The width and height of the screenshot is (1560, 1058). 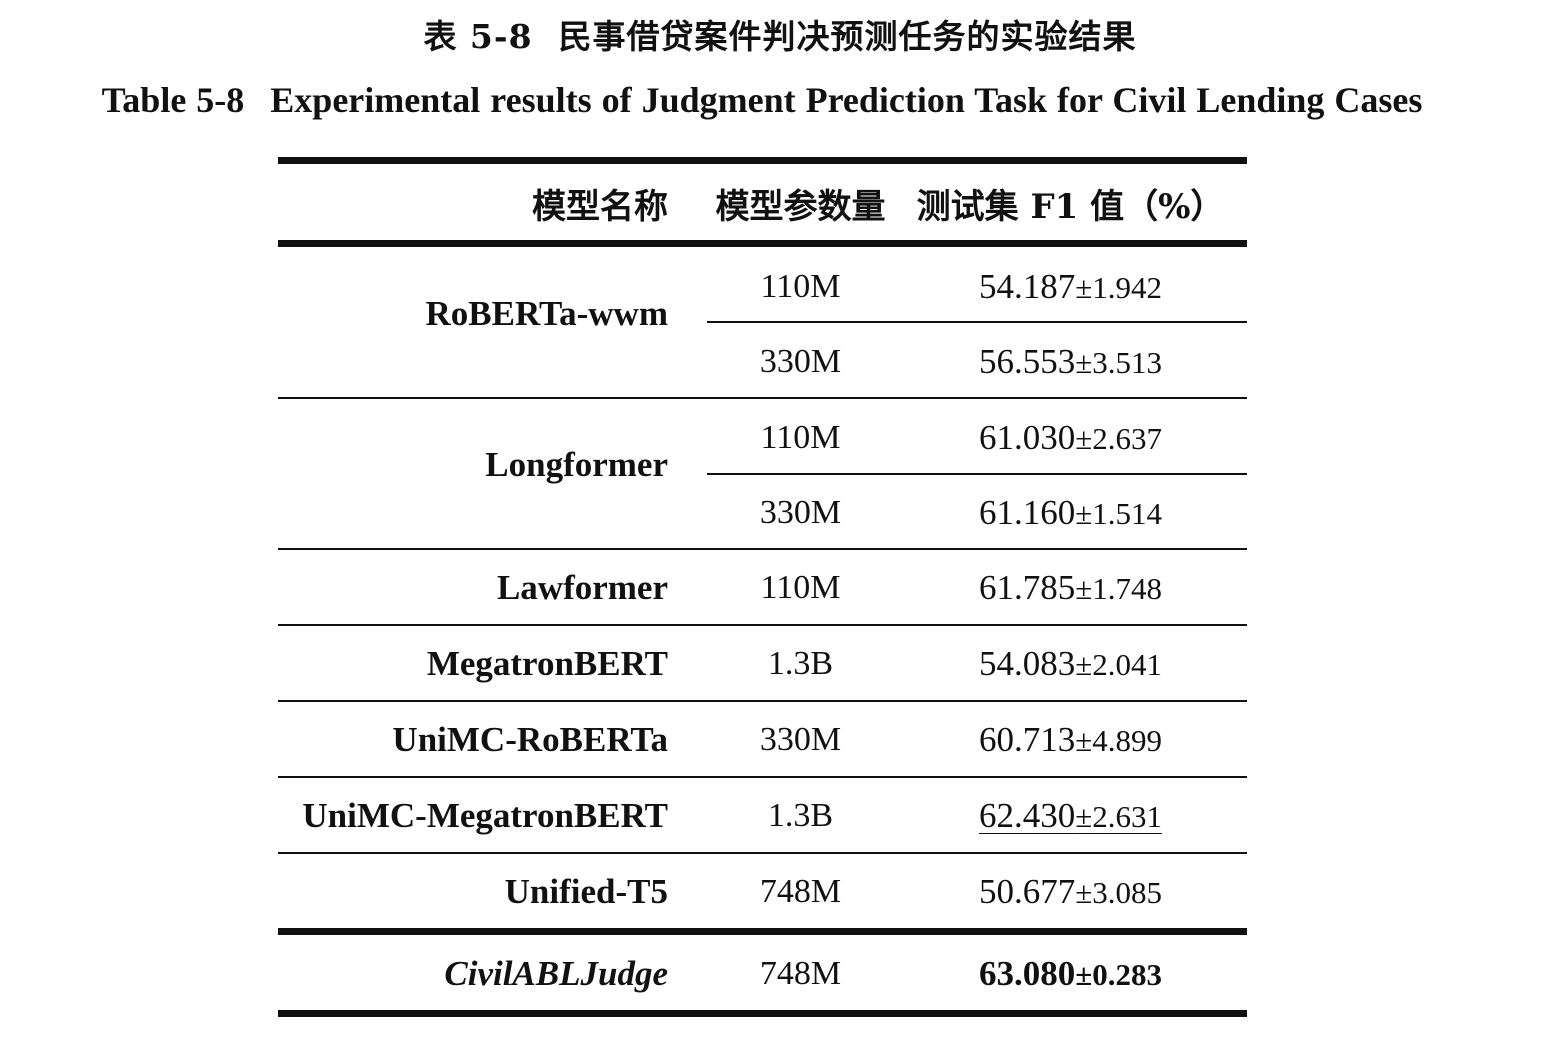 What do you see at coordinates (1118, 362) in the screenshot?
I see `f1-std: ±3.513` at bounding box center [1118, 362].